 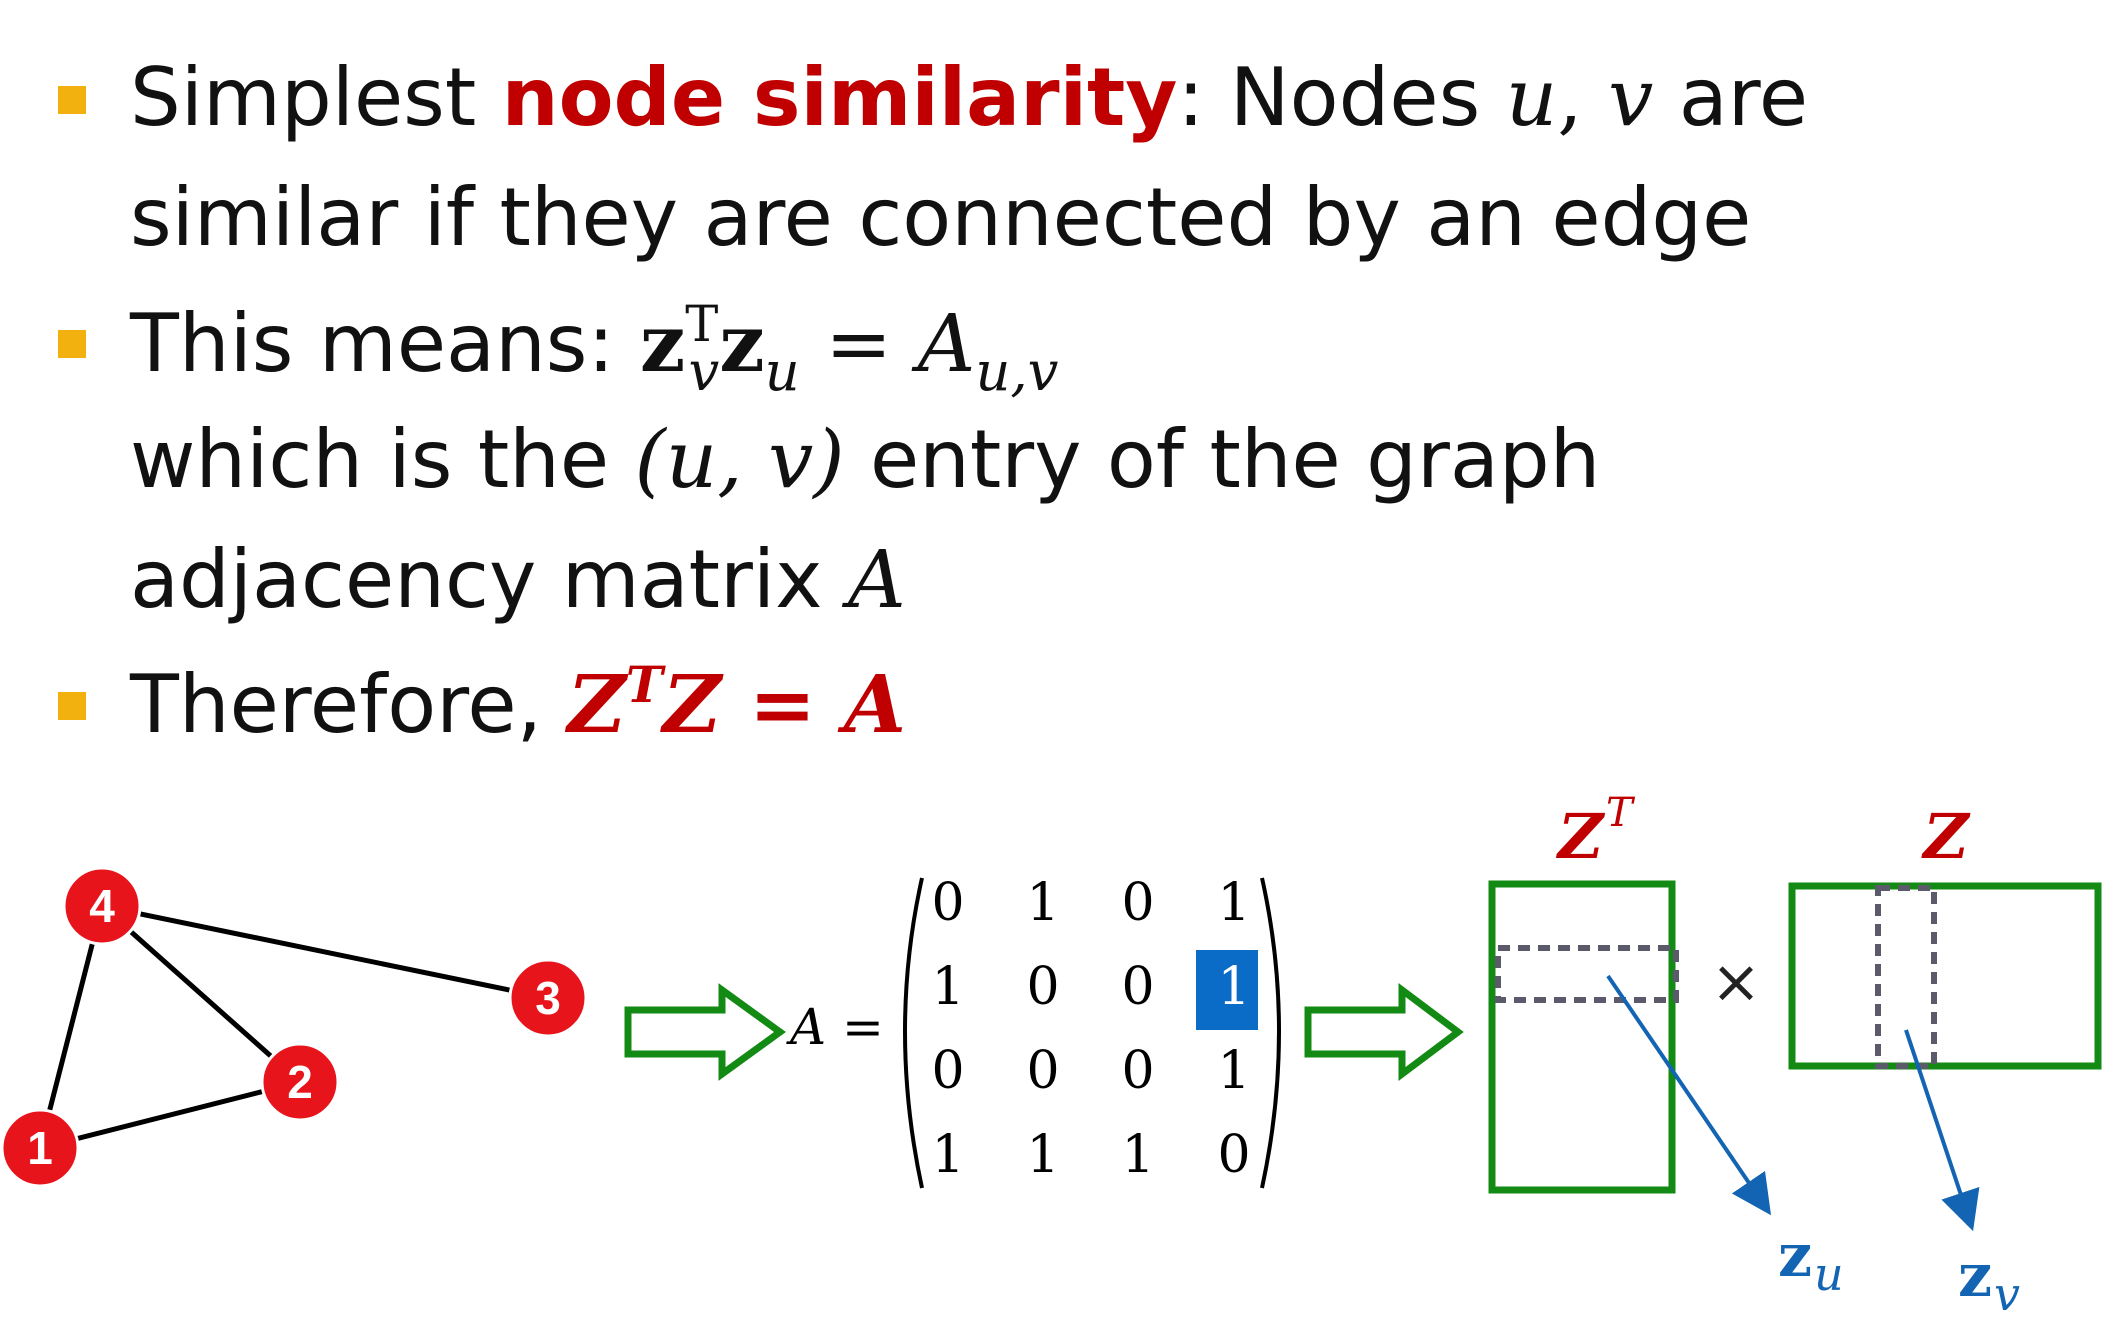 What do you see at coordinates (1233, 1155) in the screenshot?
I see `cell-3-3: 0` at bounding box center [1233, 1155].